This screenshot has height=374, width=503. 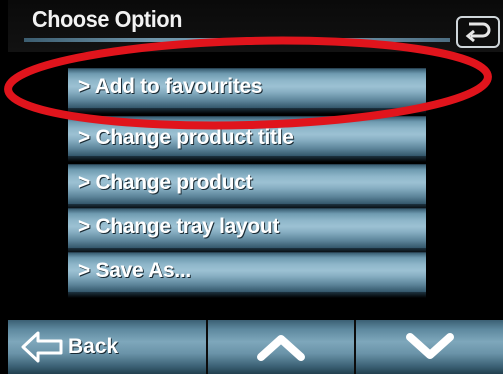 I want to click on menu-item-label: > Add to favourites, so click(x=170, y=86).